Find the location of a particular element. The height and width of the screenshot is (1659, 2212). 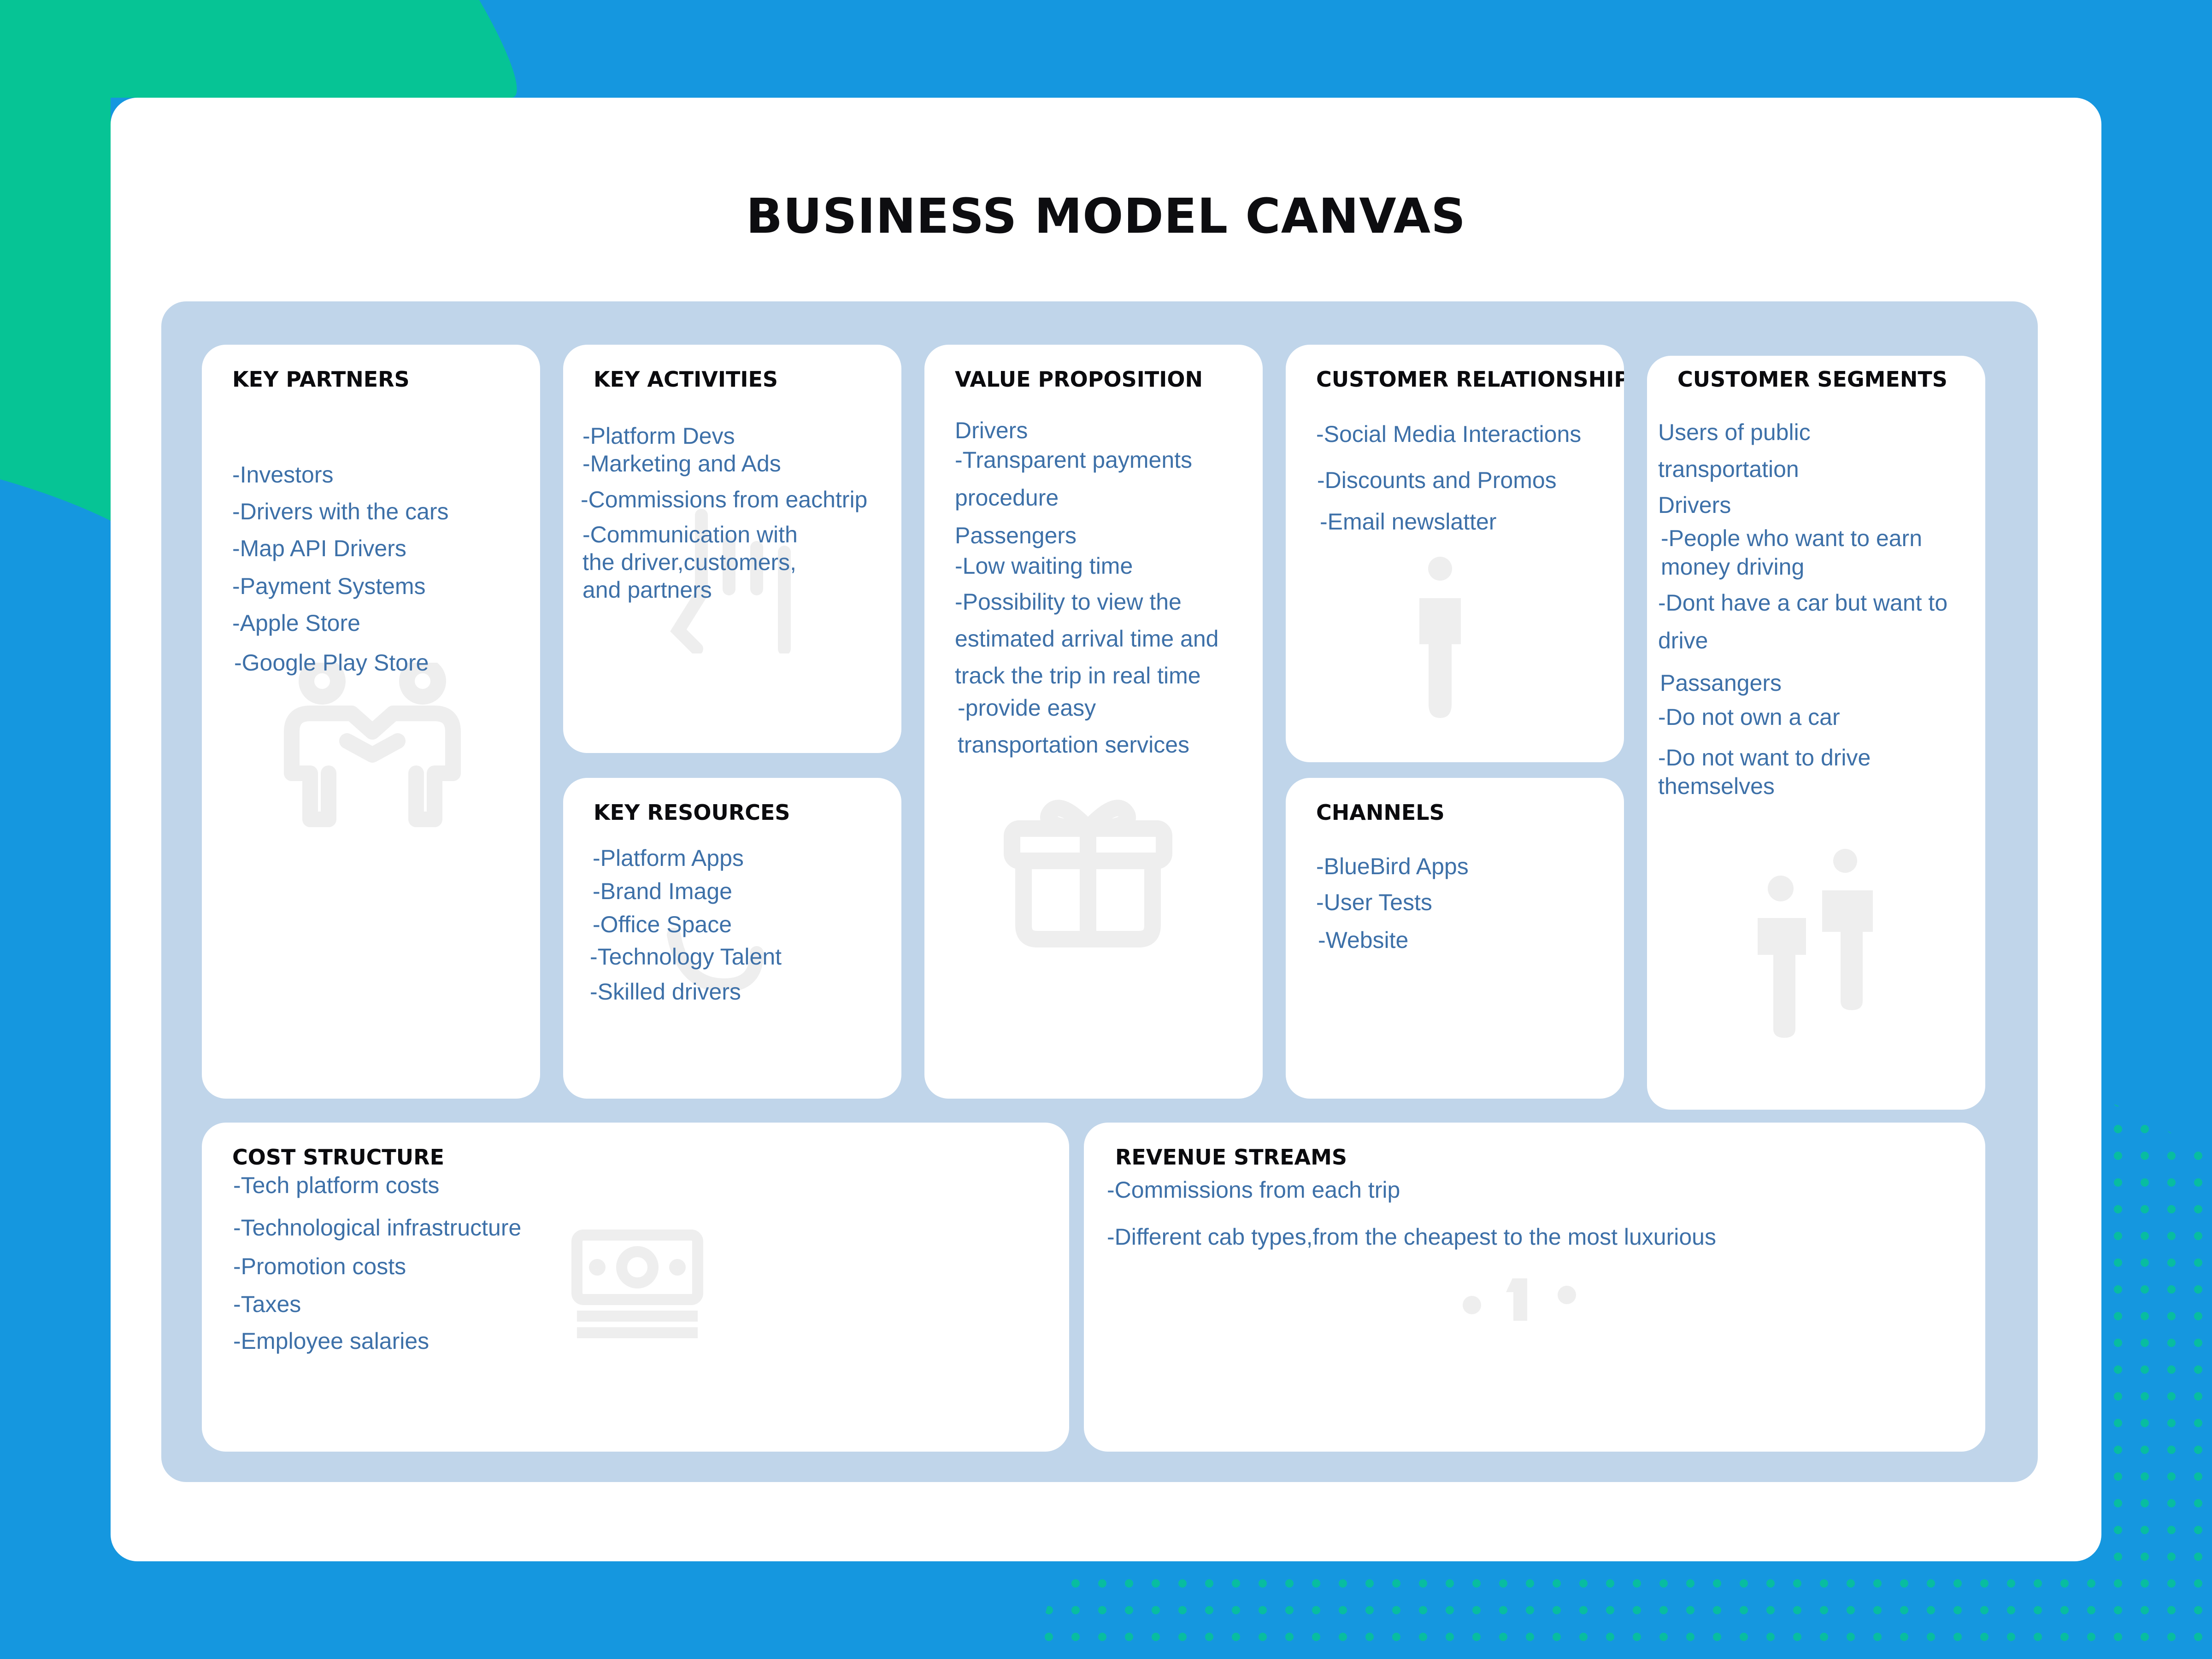

customer-relationships-item: -Email newslatter is located at coordinates (1408, 522).